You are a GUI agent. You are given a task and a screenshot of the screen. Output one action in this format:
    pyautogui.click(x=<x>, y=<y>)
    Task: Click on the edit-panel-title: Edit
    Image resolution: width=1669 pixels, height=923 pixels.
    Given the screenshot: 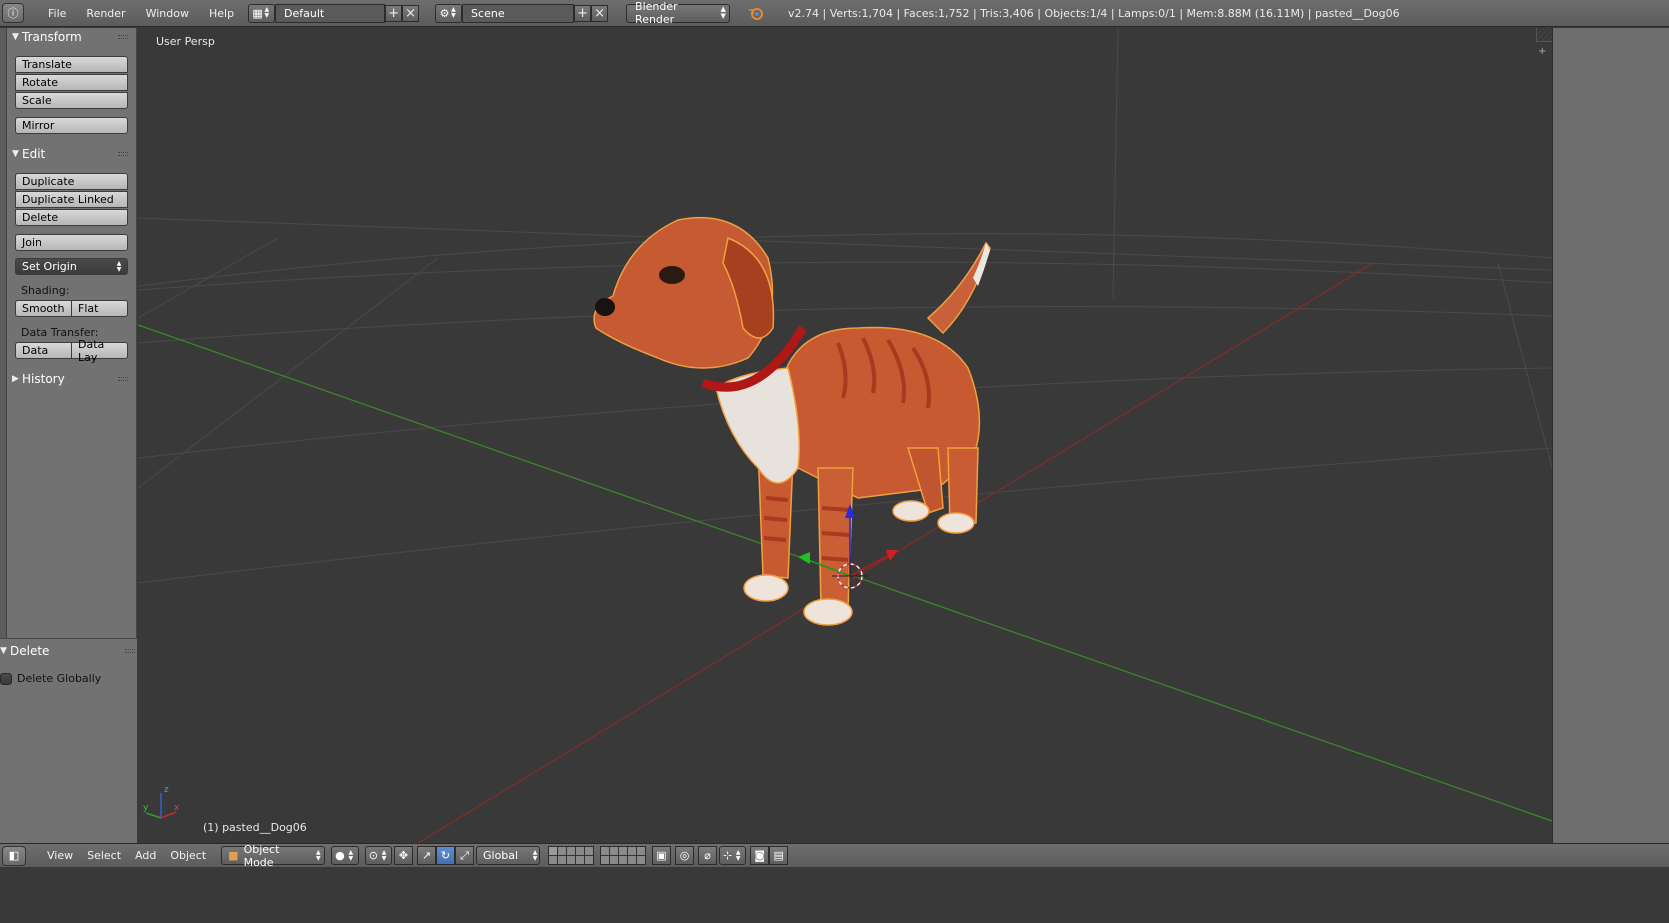 What is the action you would take?
    pyautogui.click(x=34, y=154)
    